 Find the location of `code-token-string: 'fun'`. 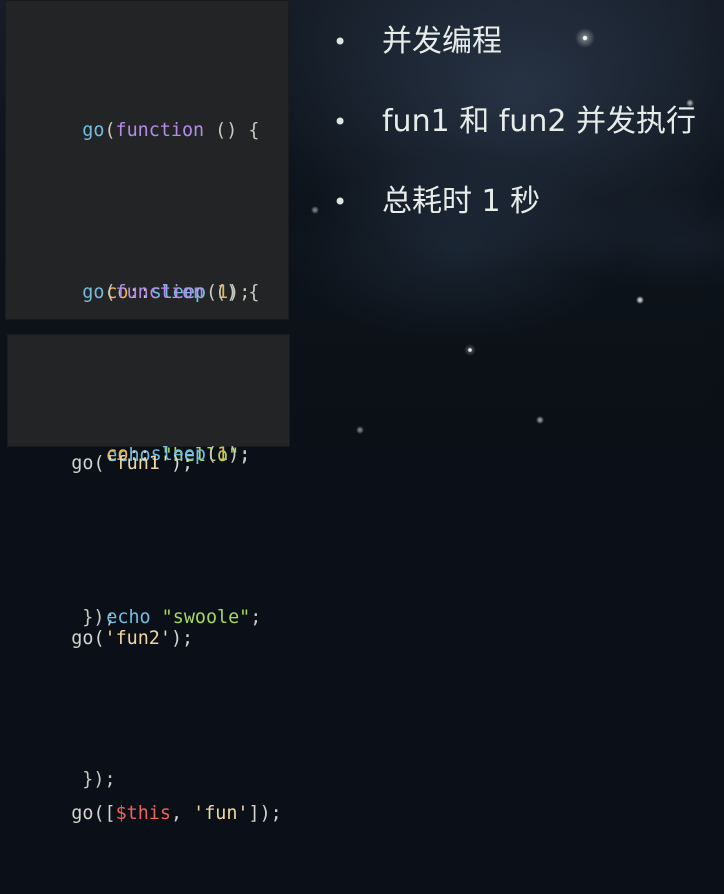

code-token-string: 'fun' is located at coordinates (221, 813).